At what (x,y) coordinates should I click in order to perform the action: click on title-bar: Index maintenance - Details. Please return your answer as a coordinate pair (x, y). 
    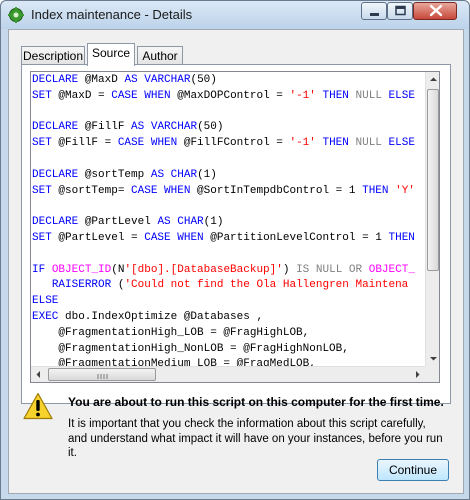
    Looking at the image, I should click on (235, 15).